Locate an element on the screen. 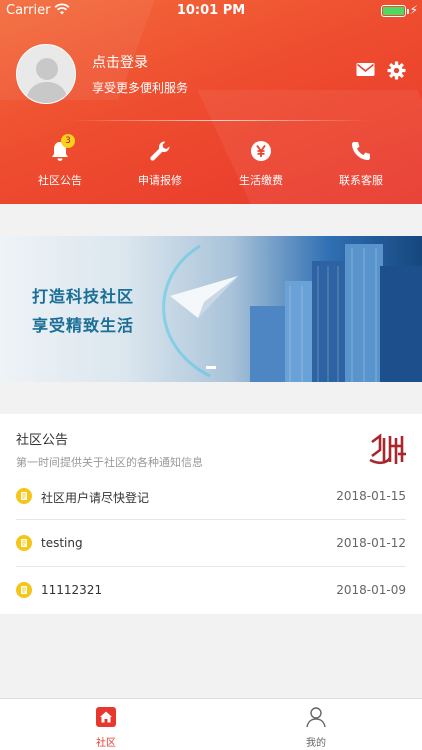  banner-headline: 打造科技社区 is located at coordinates (83, 296).